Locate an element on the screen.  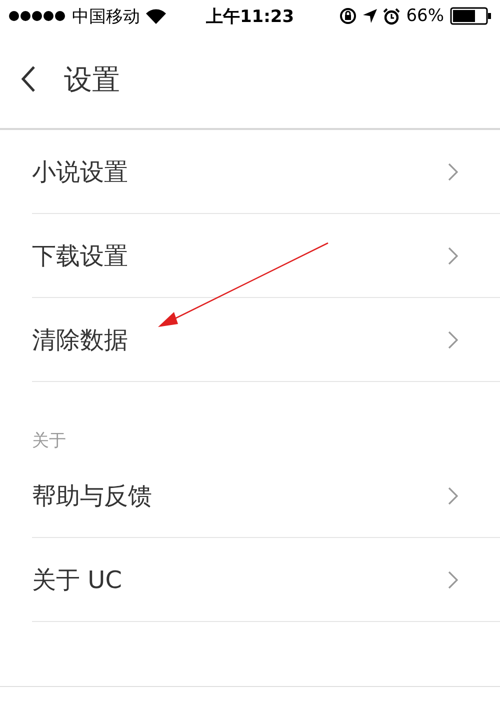
signal-icon is located at coordinates (37, 16).